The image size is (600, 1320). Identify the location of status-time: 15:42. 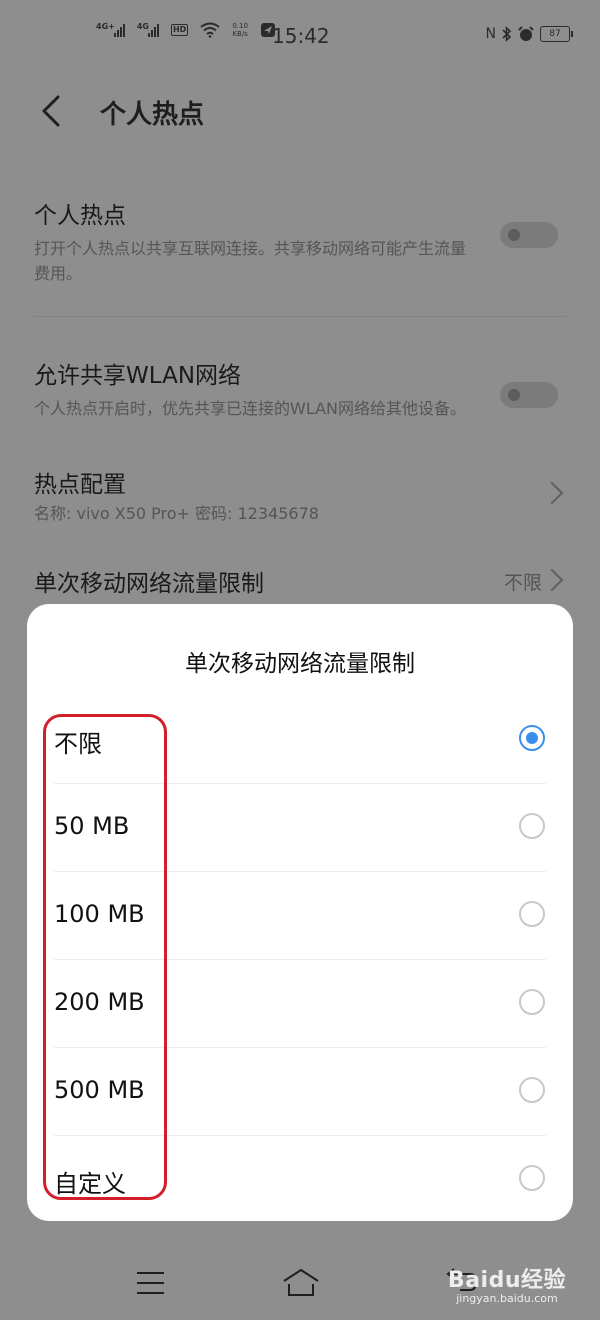
(301, 36).